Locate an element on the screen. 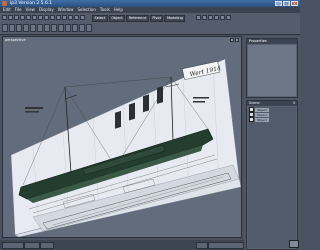 The width and height of the screenshot is (320, 250). tab-modeling: Modeling is located at coordinates (175, 18).